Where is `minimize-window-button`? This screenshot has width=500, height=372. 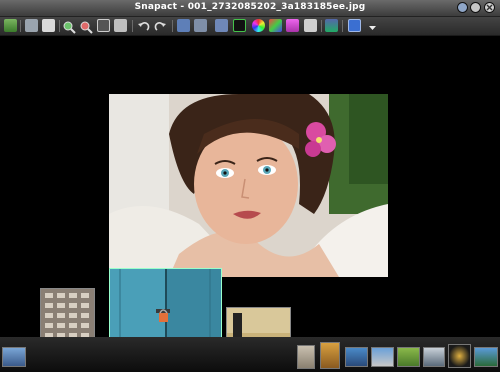
minimize-window-button is located at coordinates (475, 7).